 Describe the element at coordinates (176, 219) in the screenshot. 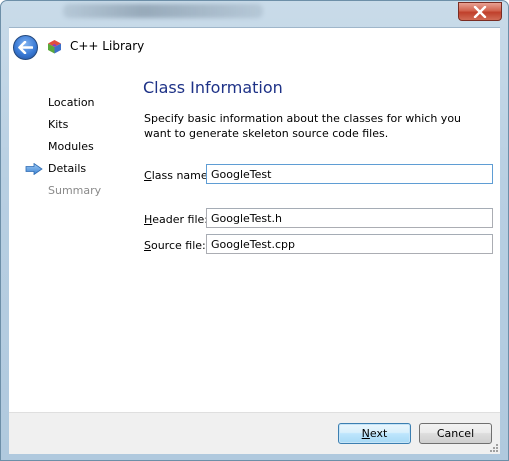

I see `header-file-label: Header file:` at that location.